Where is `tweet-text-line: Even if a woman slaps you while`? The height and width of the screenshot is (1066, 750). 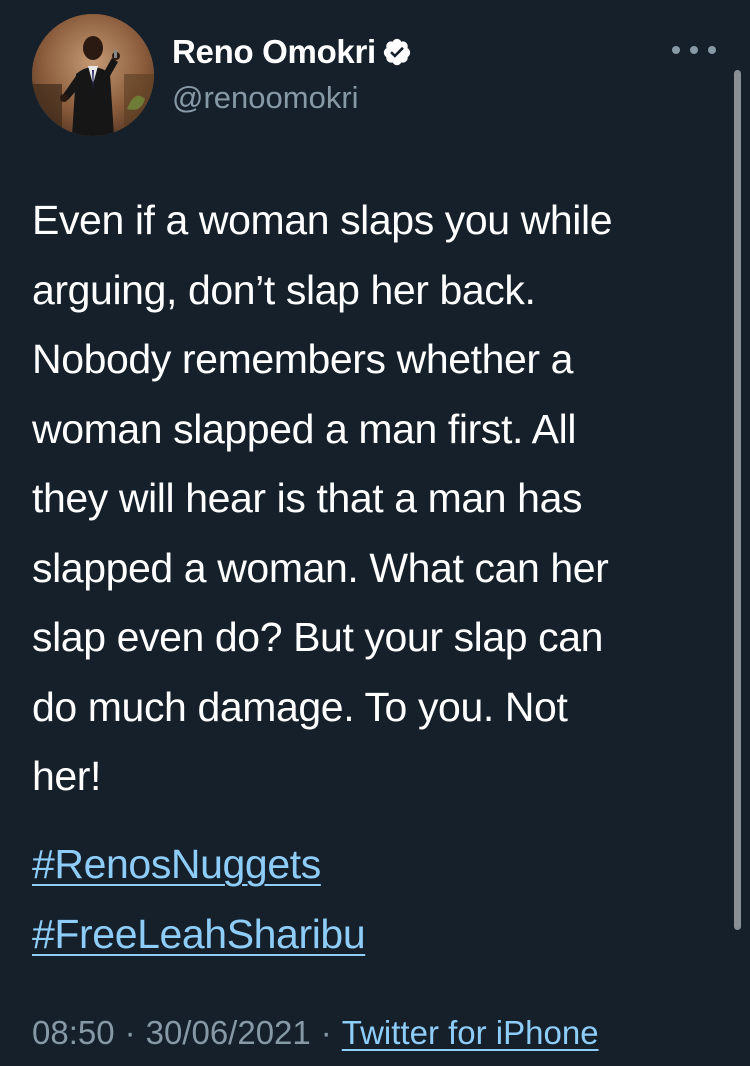 tweet-text-line: Even if a woman slaps you while is located at coordinates (322, 220).